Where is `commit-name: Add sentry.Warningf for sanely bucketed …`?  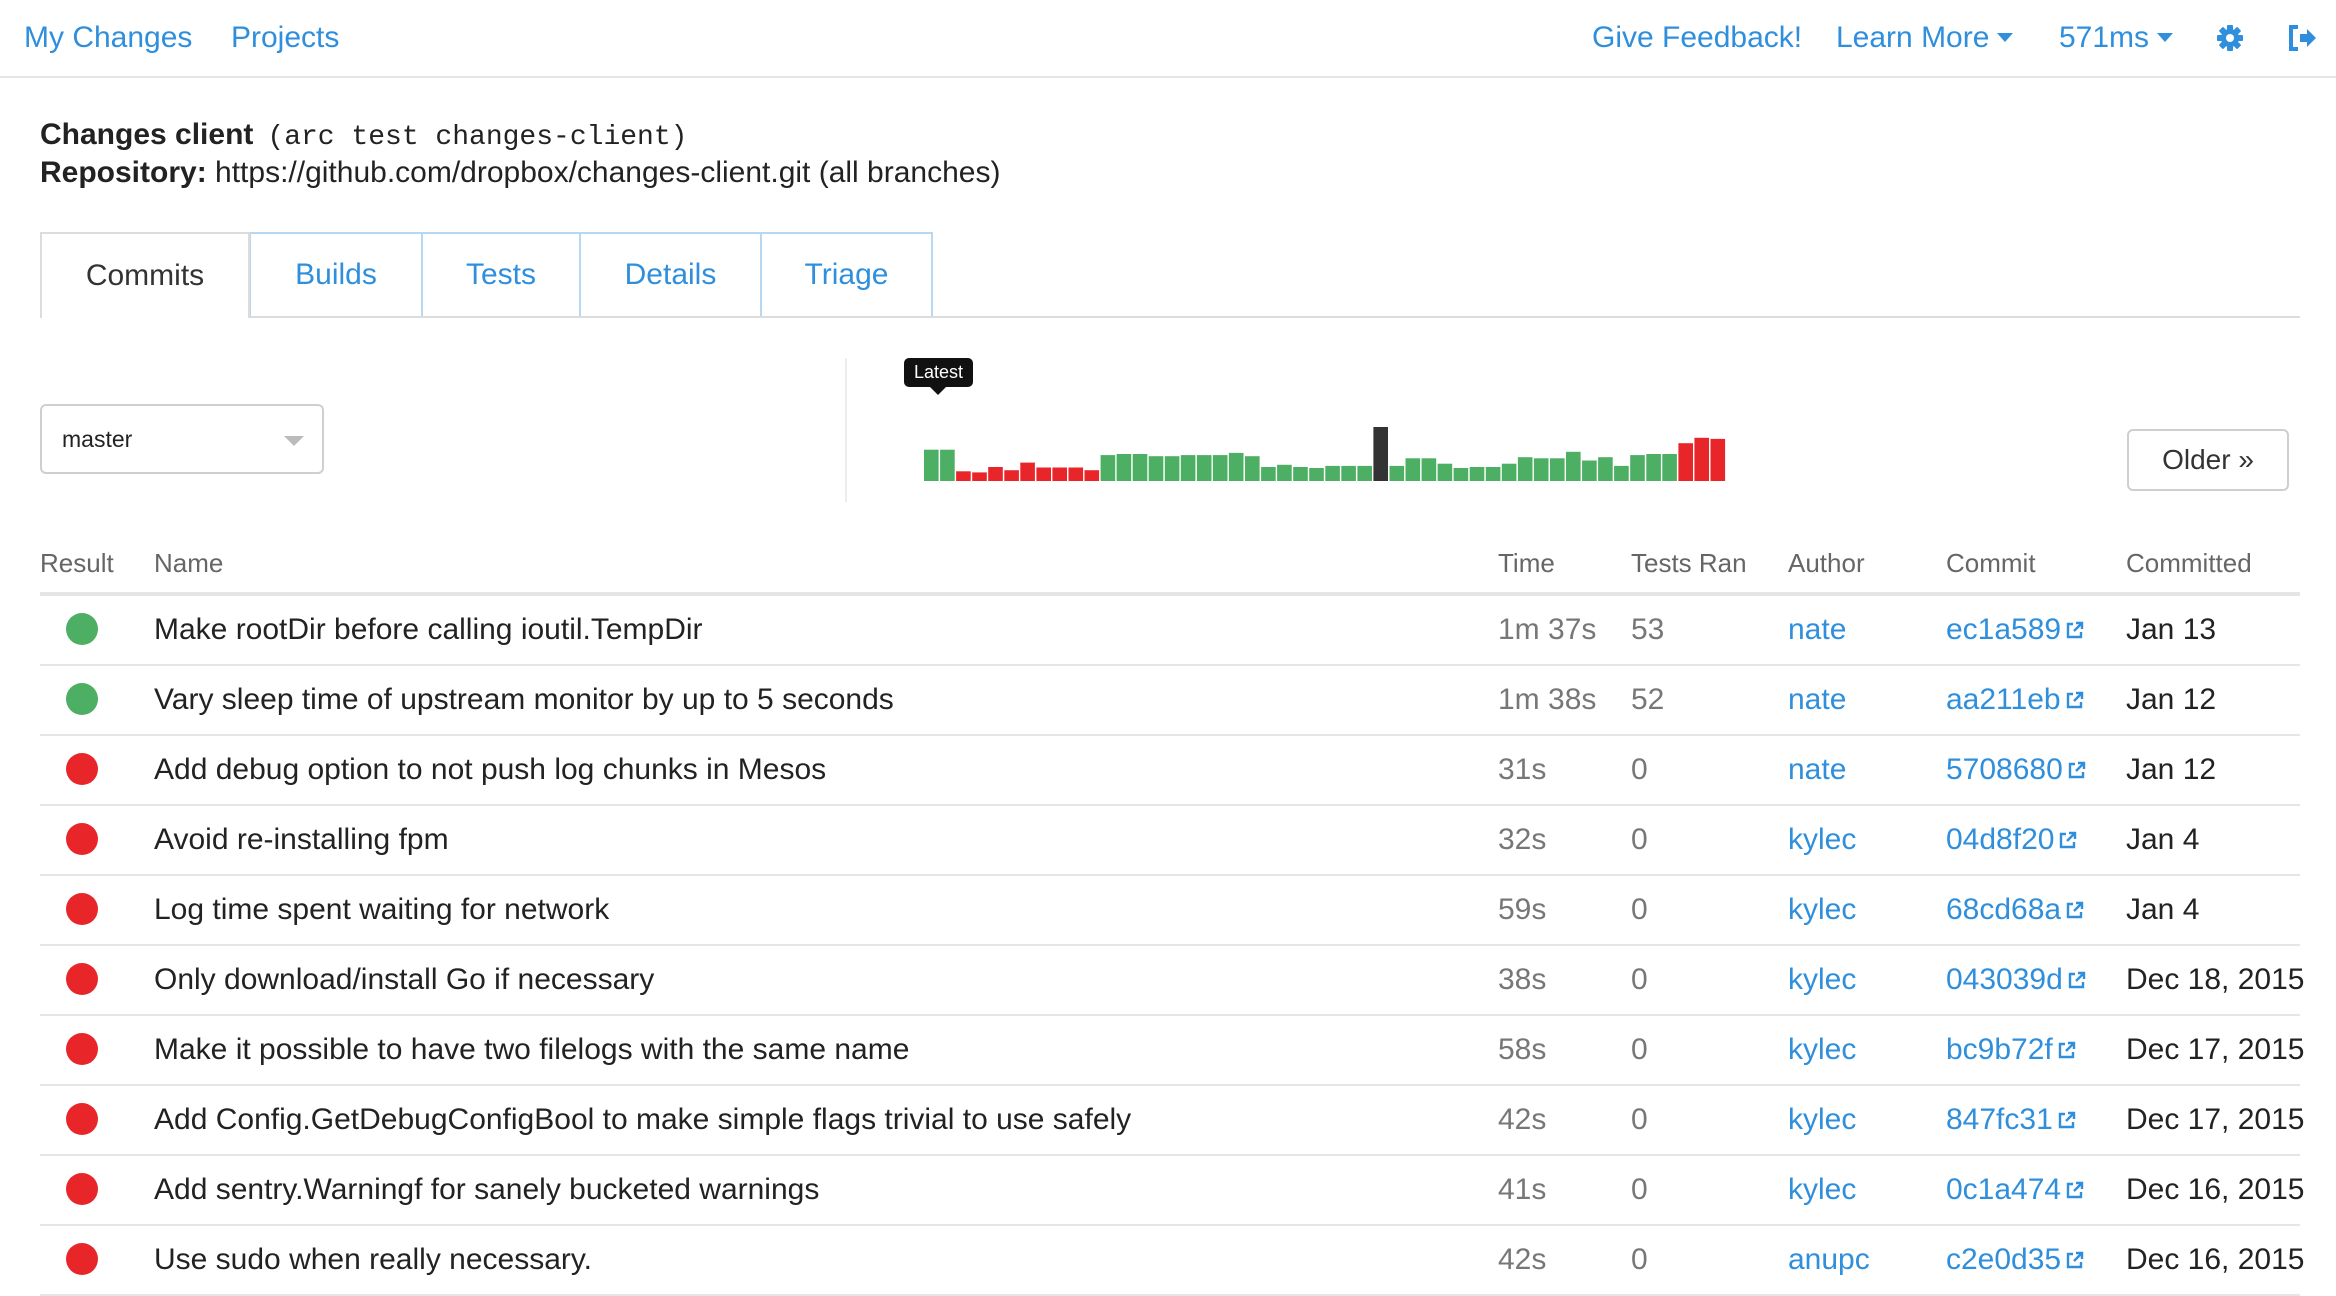 commit-name: Add sentry.Warningf for sanely bucketed … is located at coordinates (486, 1190).